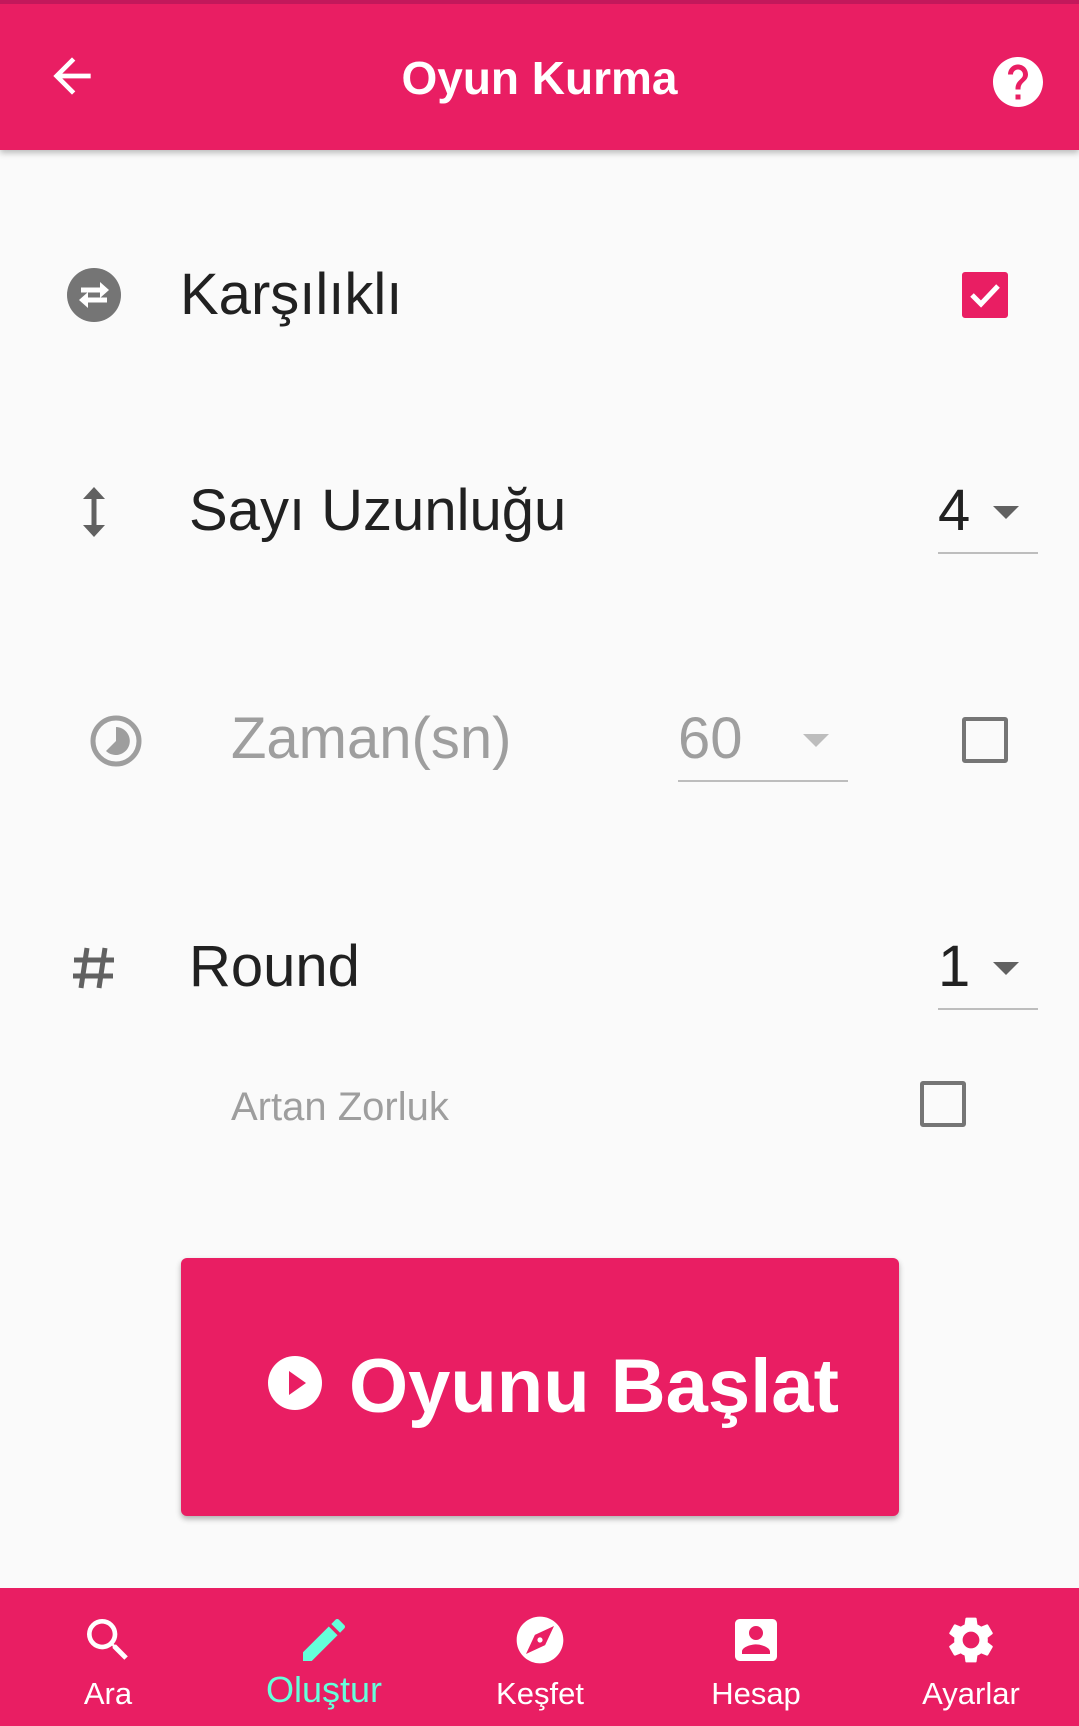 The height and width of the screenshot is (1726, 1079). I want to click on number-length-value: 4, so click(954, 510).